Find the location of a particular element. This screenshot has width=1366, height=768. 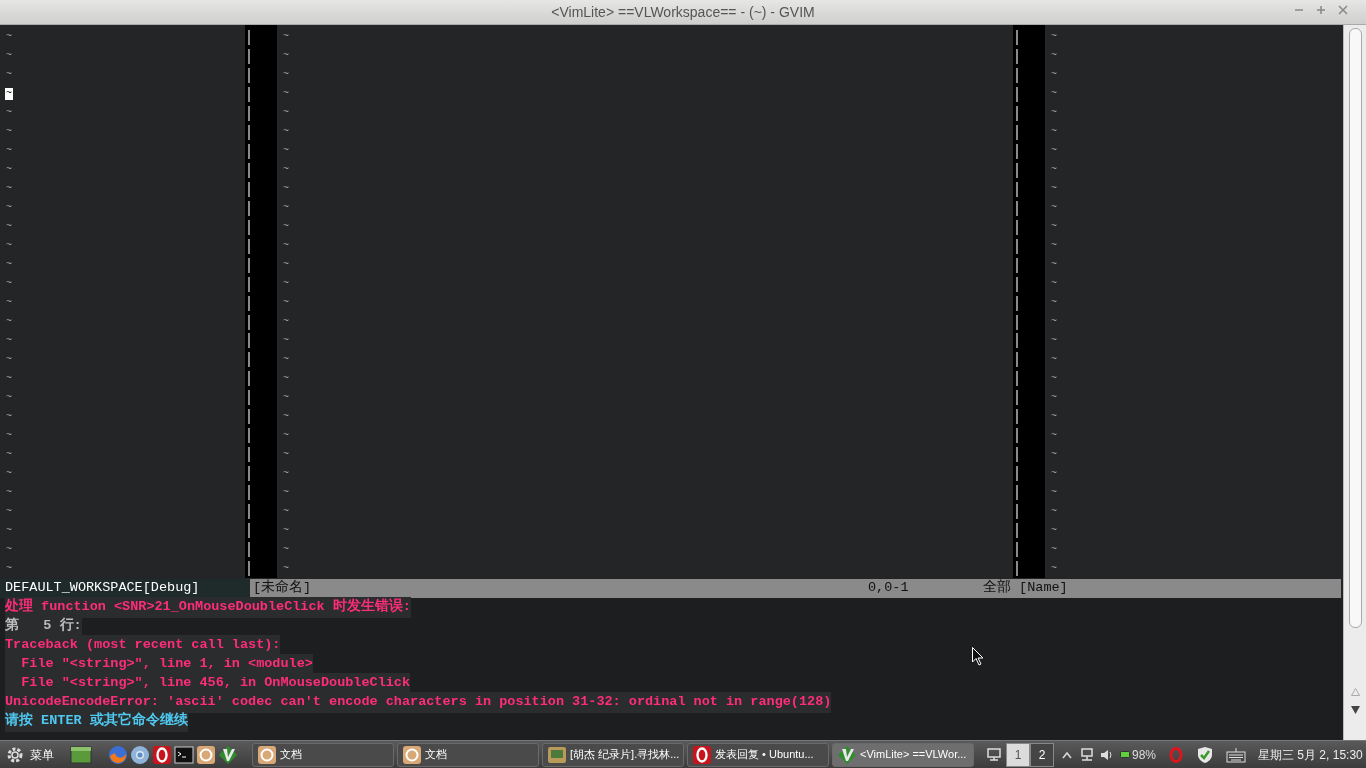

clock: 星期三 5月 2, 15:30 is located at coordinates (1310, 754).